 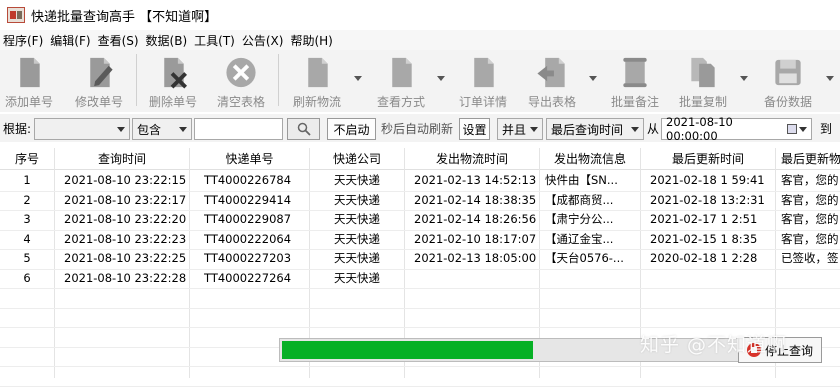 I want to click on cell-ship-time, so click(x=476, y=278).